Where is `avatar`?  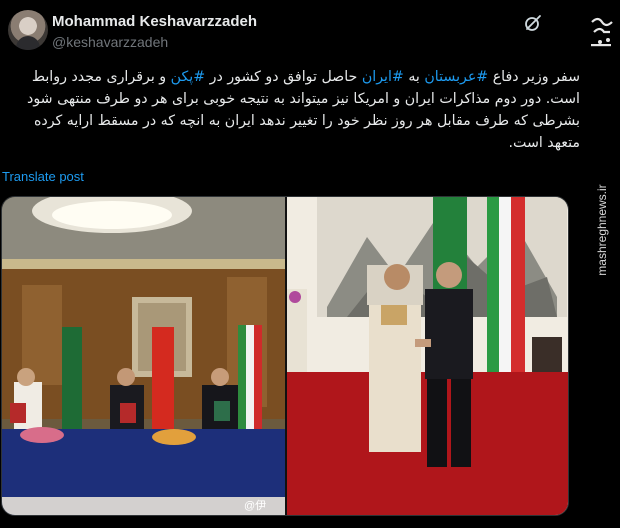
avatar is located at coordinates (28, 30).